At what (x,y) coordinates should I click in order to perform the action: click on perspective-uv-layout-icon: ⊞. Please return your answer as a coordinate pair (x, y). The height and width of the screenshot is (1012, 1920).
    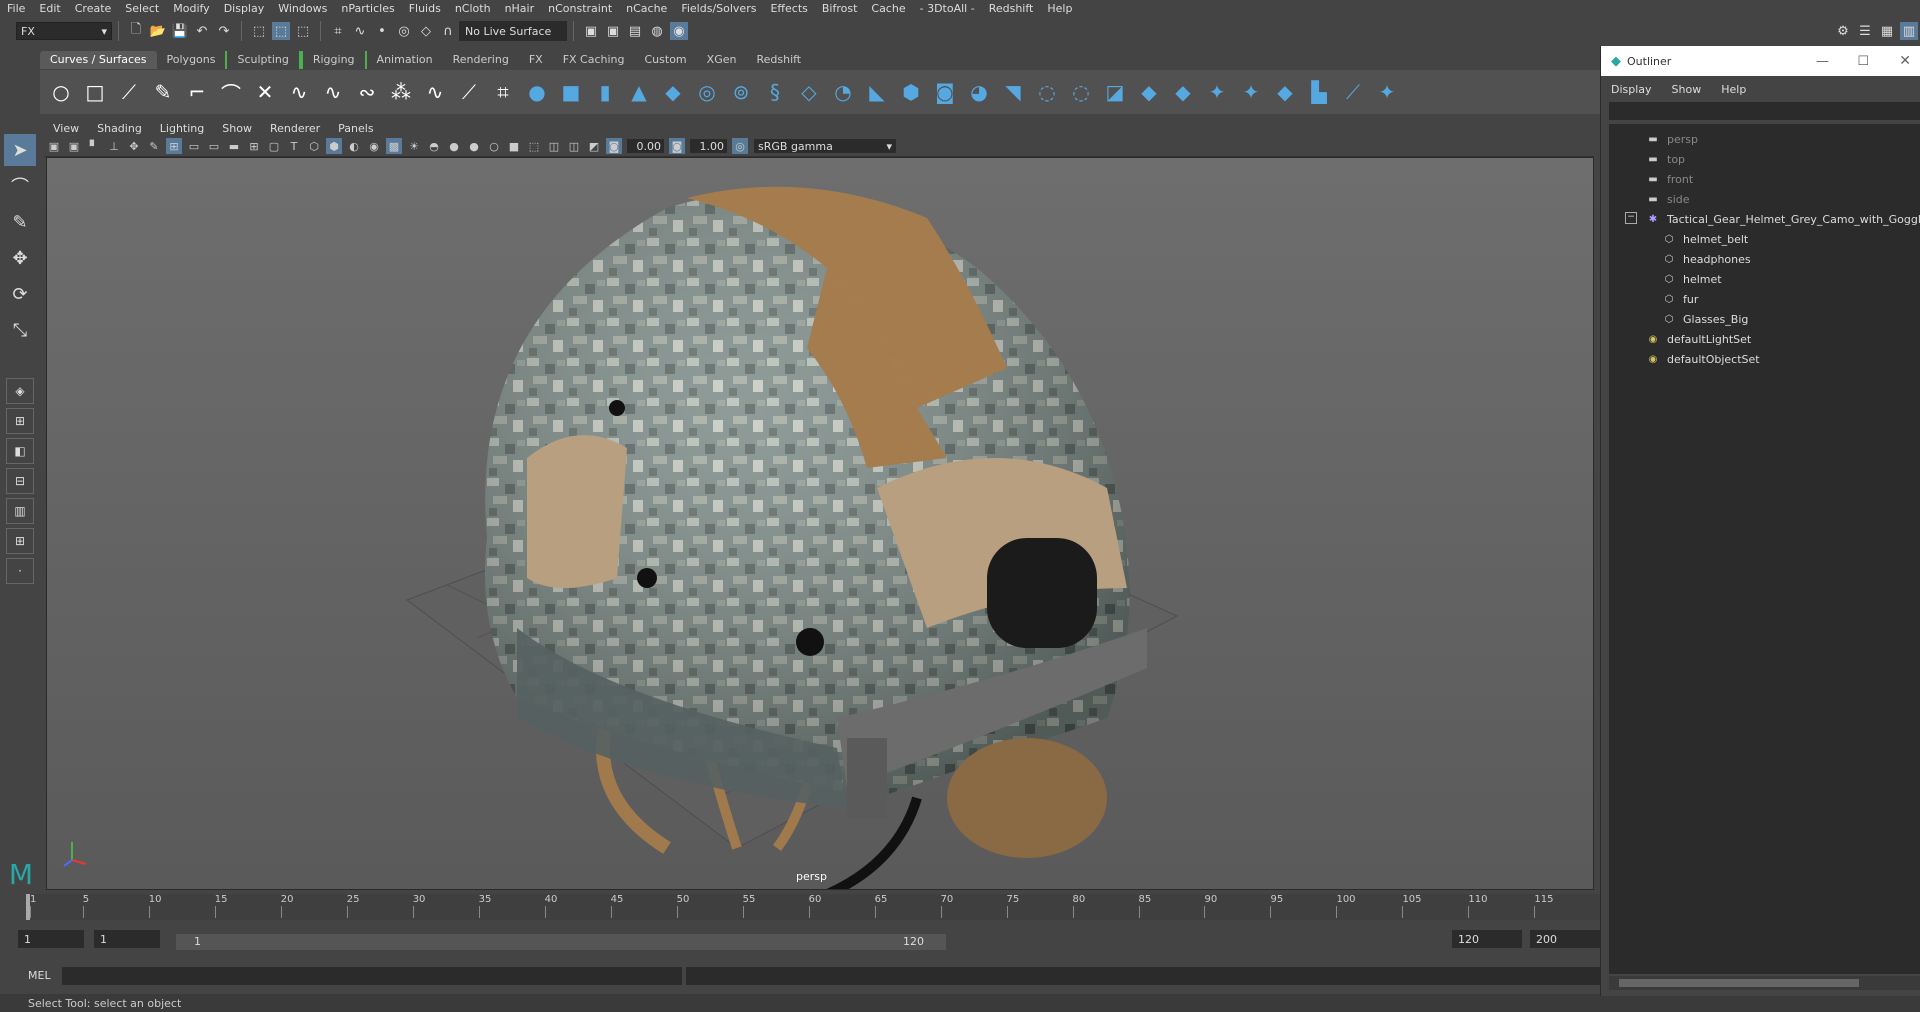
    Looking at the image, I should click on (20, 541).